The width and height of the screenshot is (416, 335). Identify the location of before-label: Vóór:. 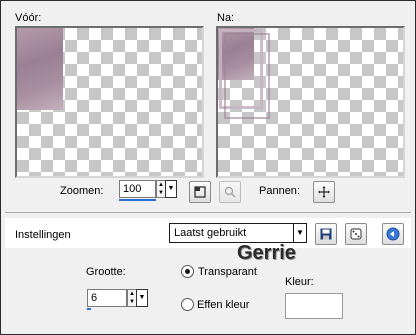
(28, 18).